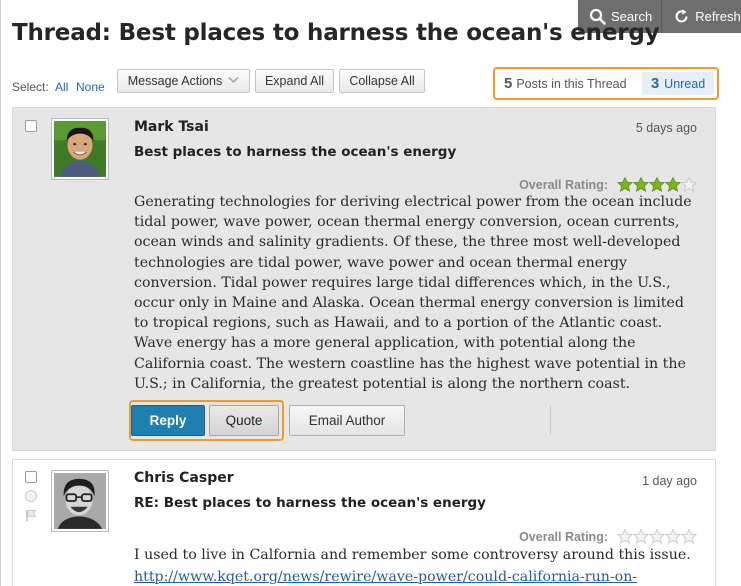  What do you see at coordinates (681, 16) in the screenshot?
I see `refresh-icon` at bounding box center [681, 16].